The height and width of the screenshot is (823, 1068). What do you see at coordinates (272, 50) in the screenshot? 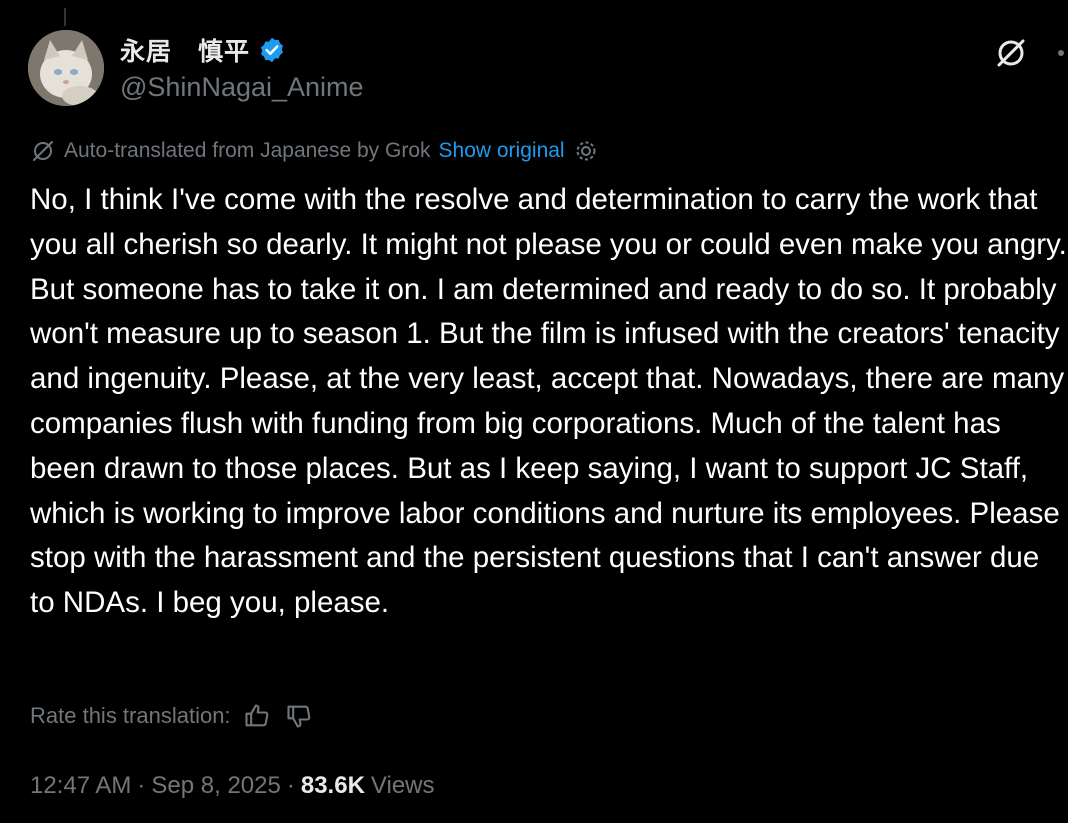
I see `verified-badge-icon` at bounding box center [272, 50].